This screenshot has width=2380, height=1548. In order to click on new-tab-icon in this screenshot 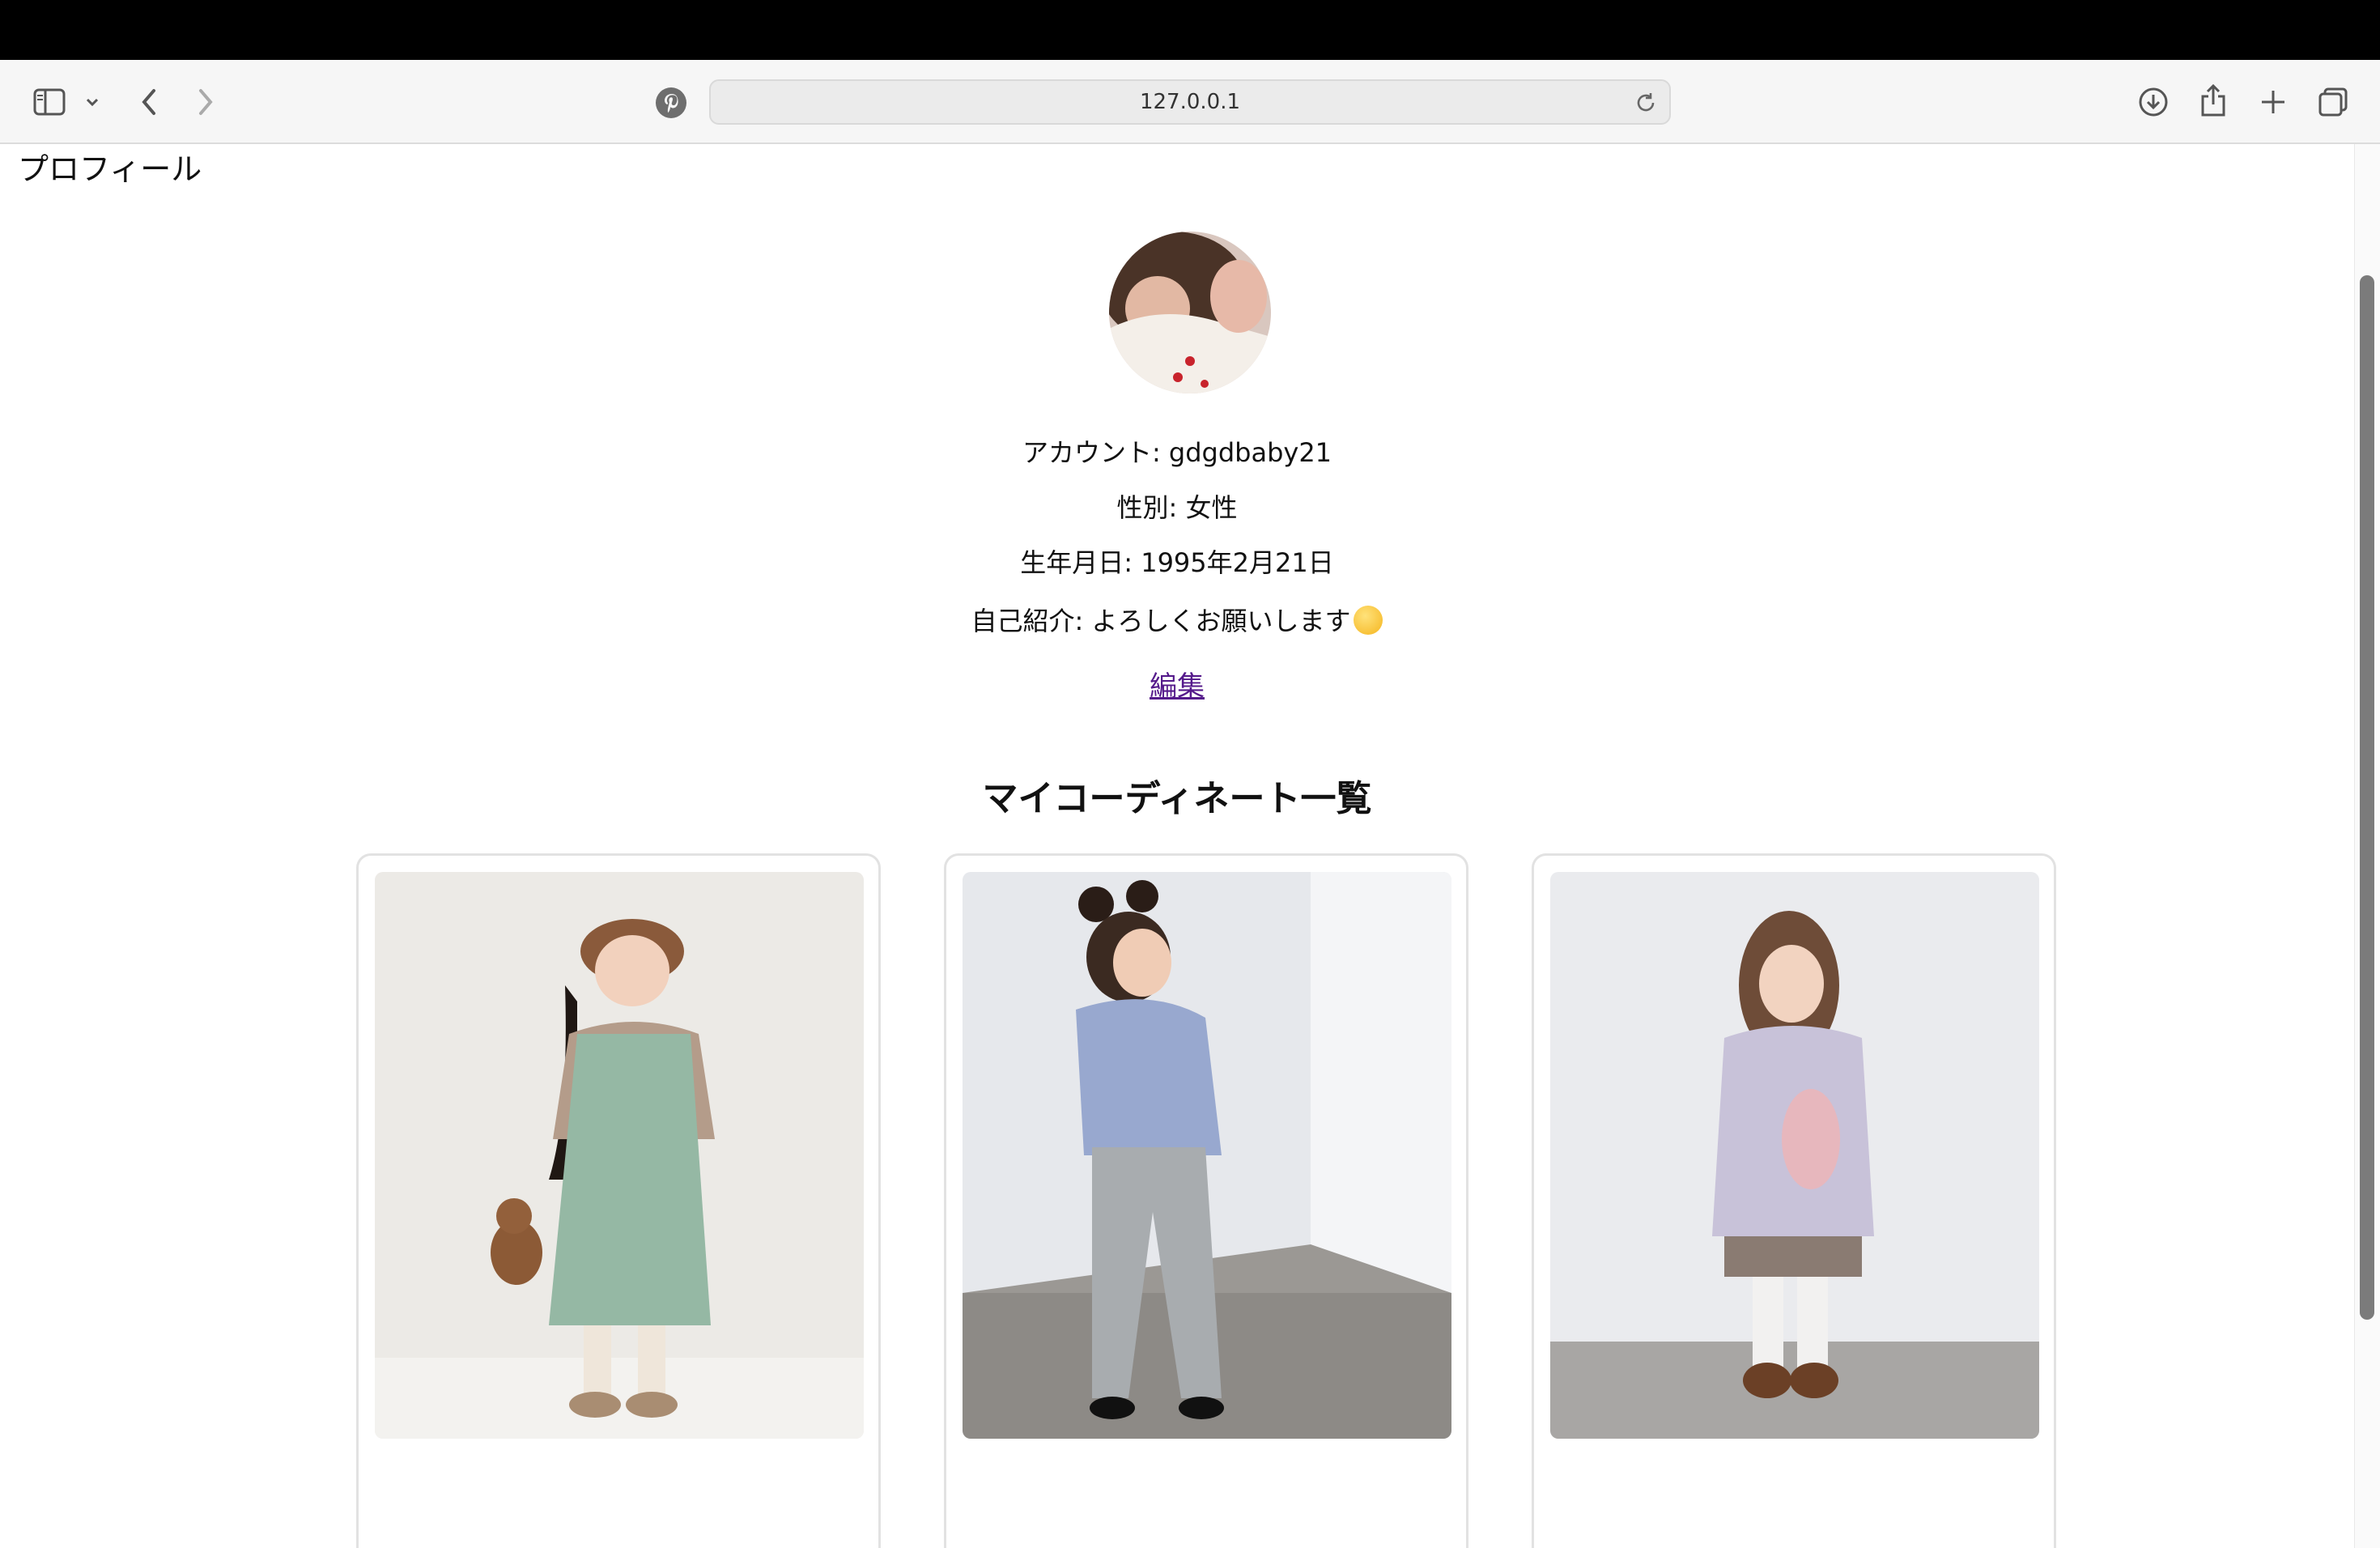, I will do `click(2273, 102)`.